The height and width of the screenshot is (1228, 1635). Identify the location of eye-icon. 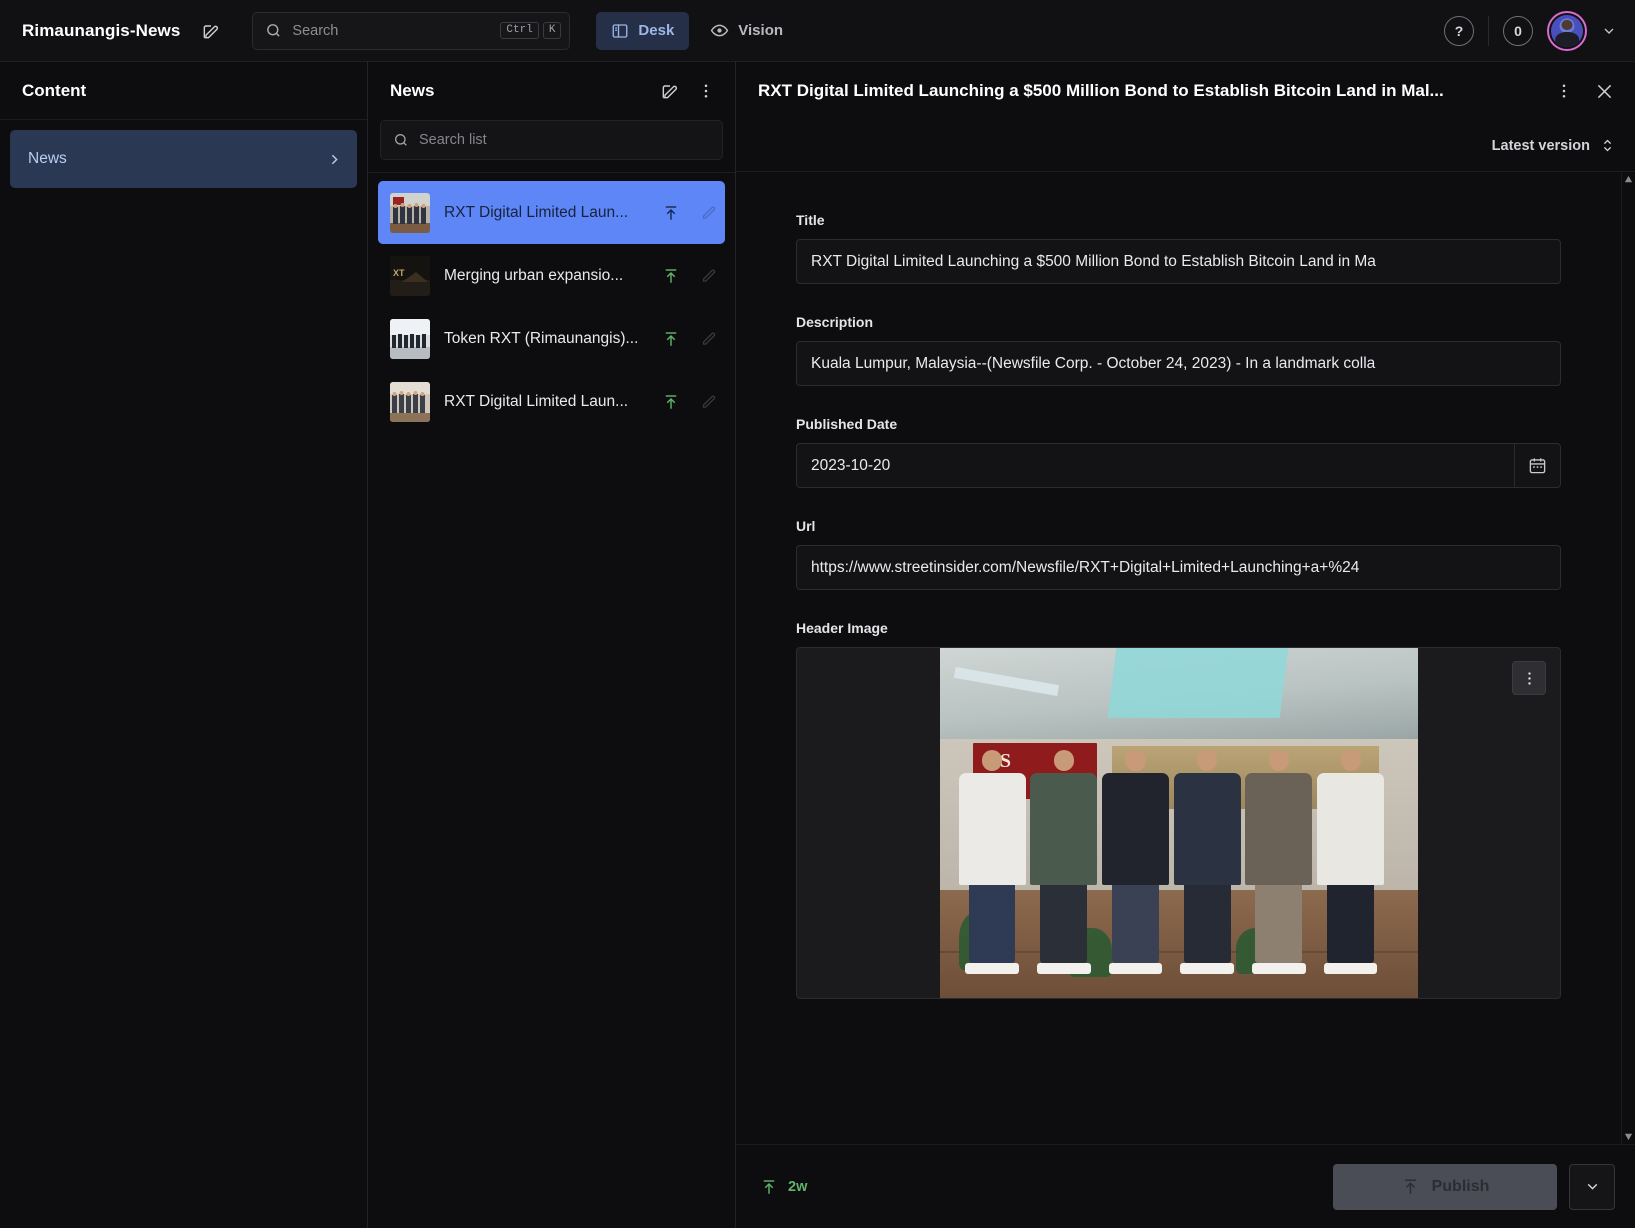
(720, 30).